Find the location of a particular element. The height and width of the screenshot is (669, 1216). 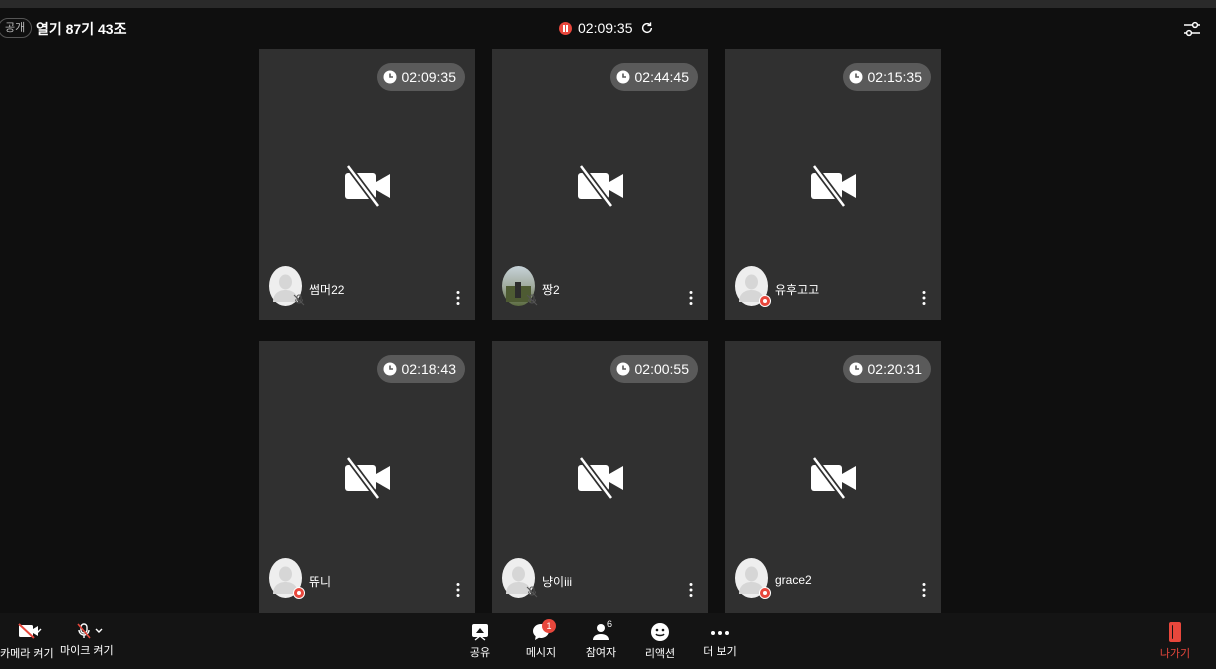

leave-label: 나가기 is located at coordinates (1175, 654).